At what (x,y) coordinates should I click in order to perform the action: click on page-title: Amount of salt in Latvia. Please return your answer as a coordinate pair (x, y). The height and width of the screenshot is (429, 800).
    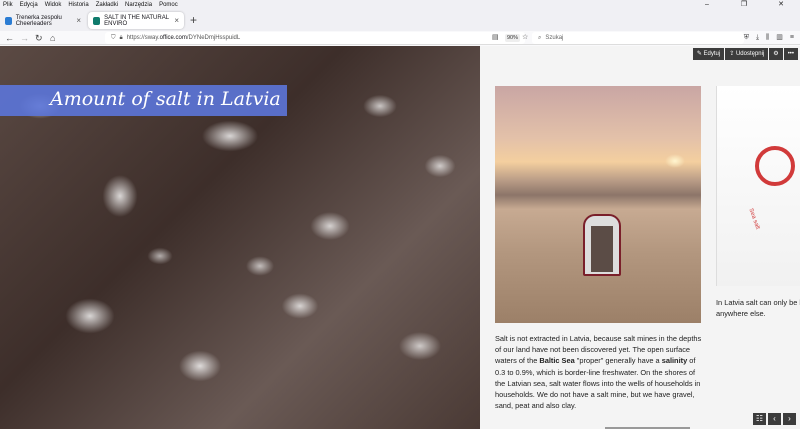
    Looking at the image, I should click on (165, 99).